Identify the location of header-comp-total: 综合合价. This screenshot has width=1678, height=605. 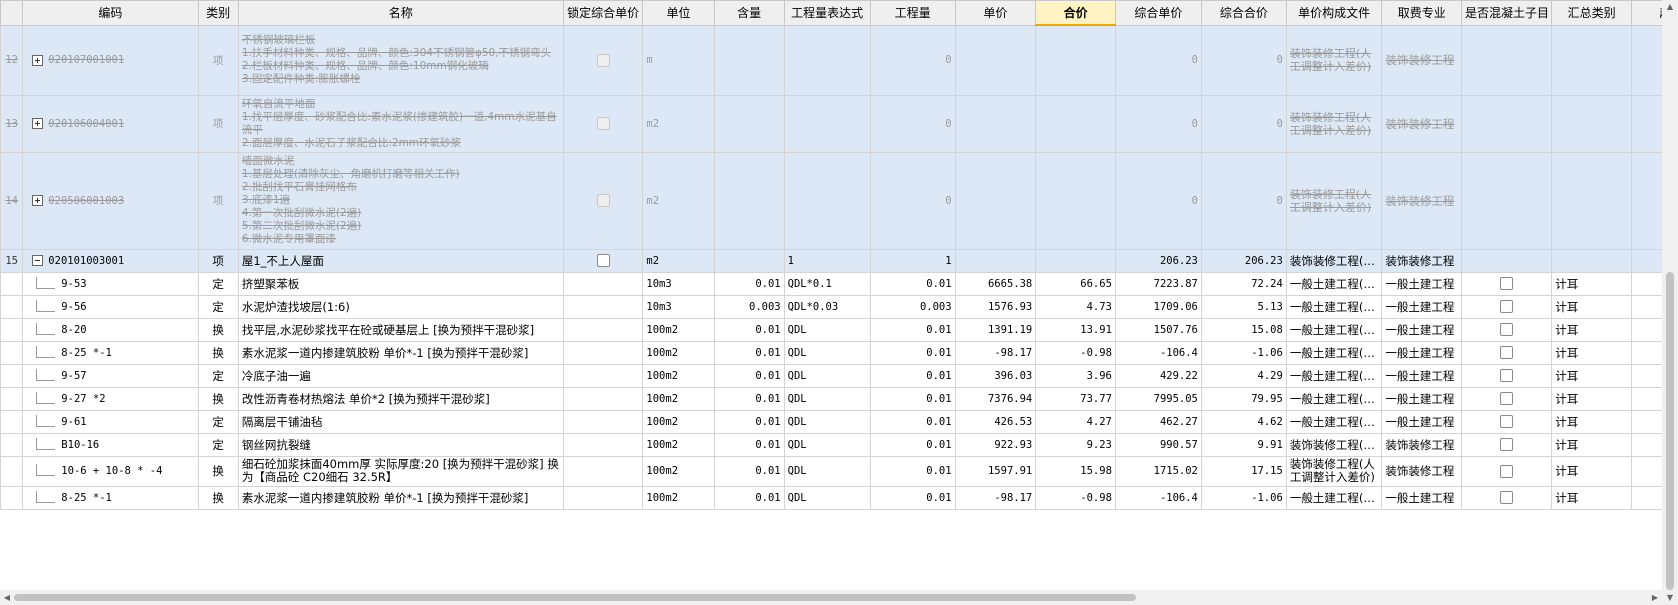
(1243, 13).